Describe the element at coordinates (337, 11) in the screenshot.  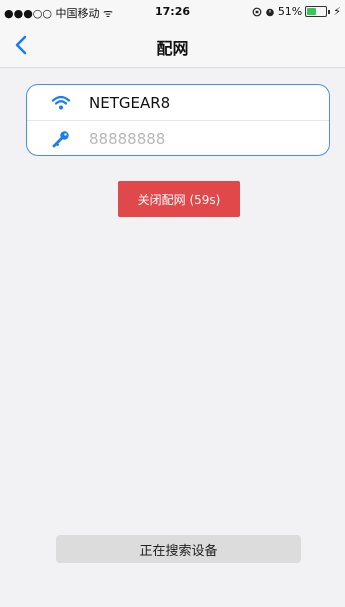
I see `charging-icon: ⚡` at that location.